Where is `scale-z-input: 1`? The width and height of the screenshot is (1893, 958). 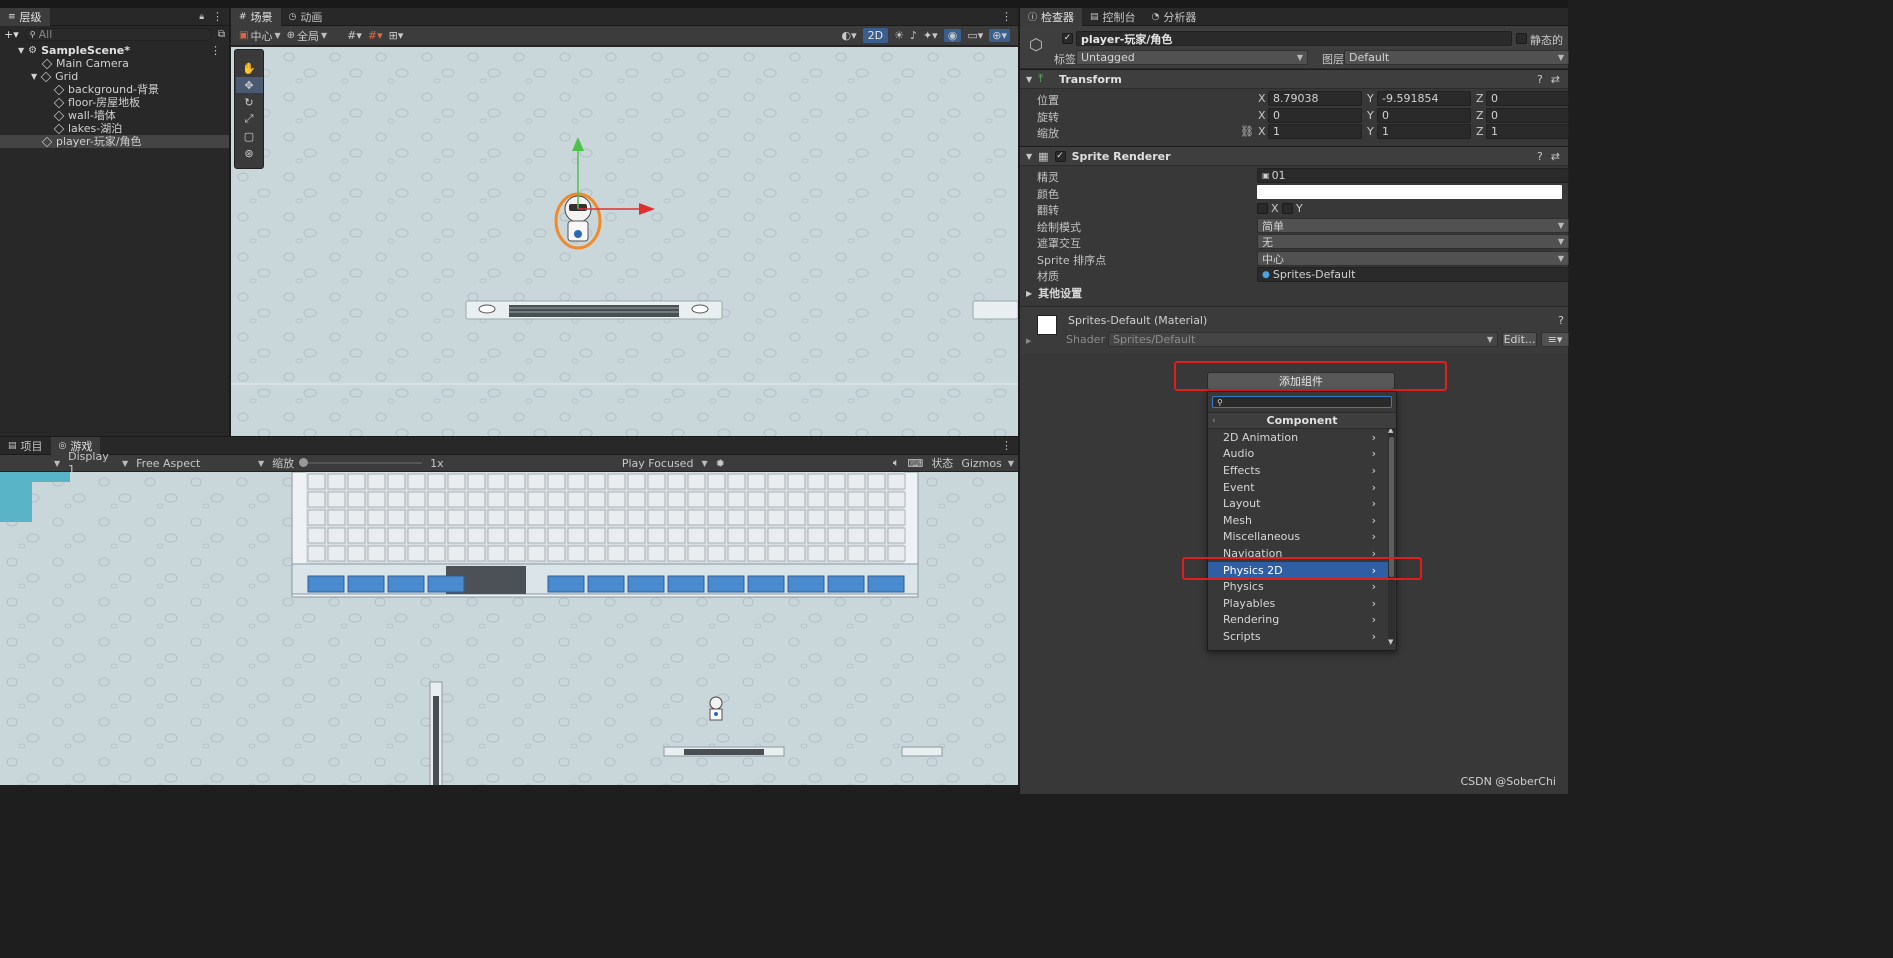 scale-z-input: 1 is located at coordinates (1527, 131).